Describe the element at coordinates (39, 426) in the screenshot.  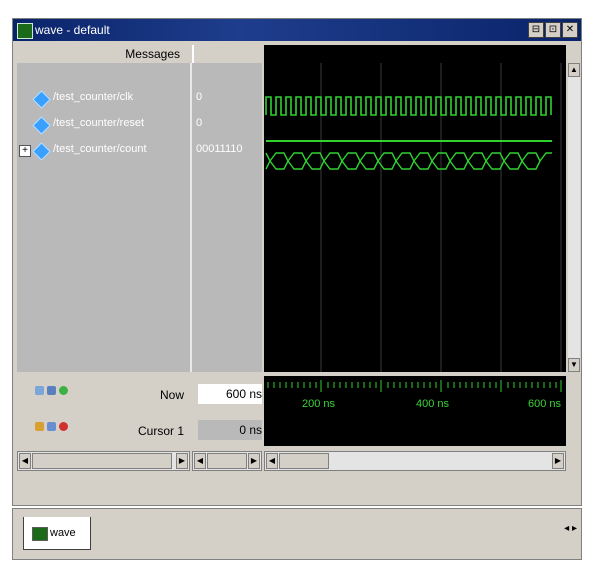
I see `lock-icon` at that location.